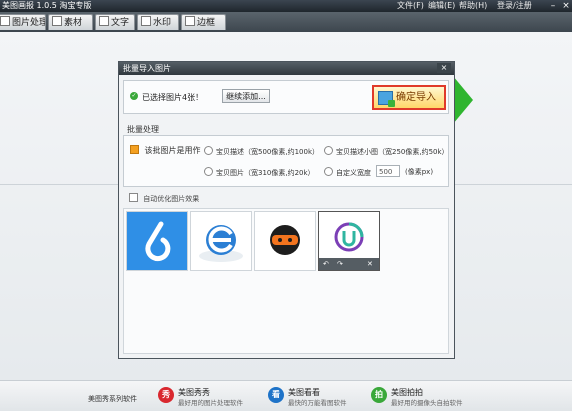 This screenshot has height=411, width=572. Describe the element at coordinates (473, 6) in the screenshot. I see `menu-help: 帮助(H)` at that location.